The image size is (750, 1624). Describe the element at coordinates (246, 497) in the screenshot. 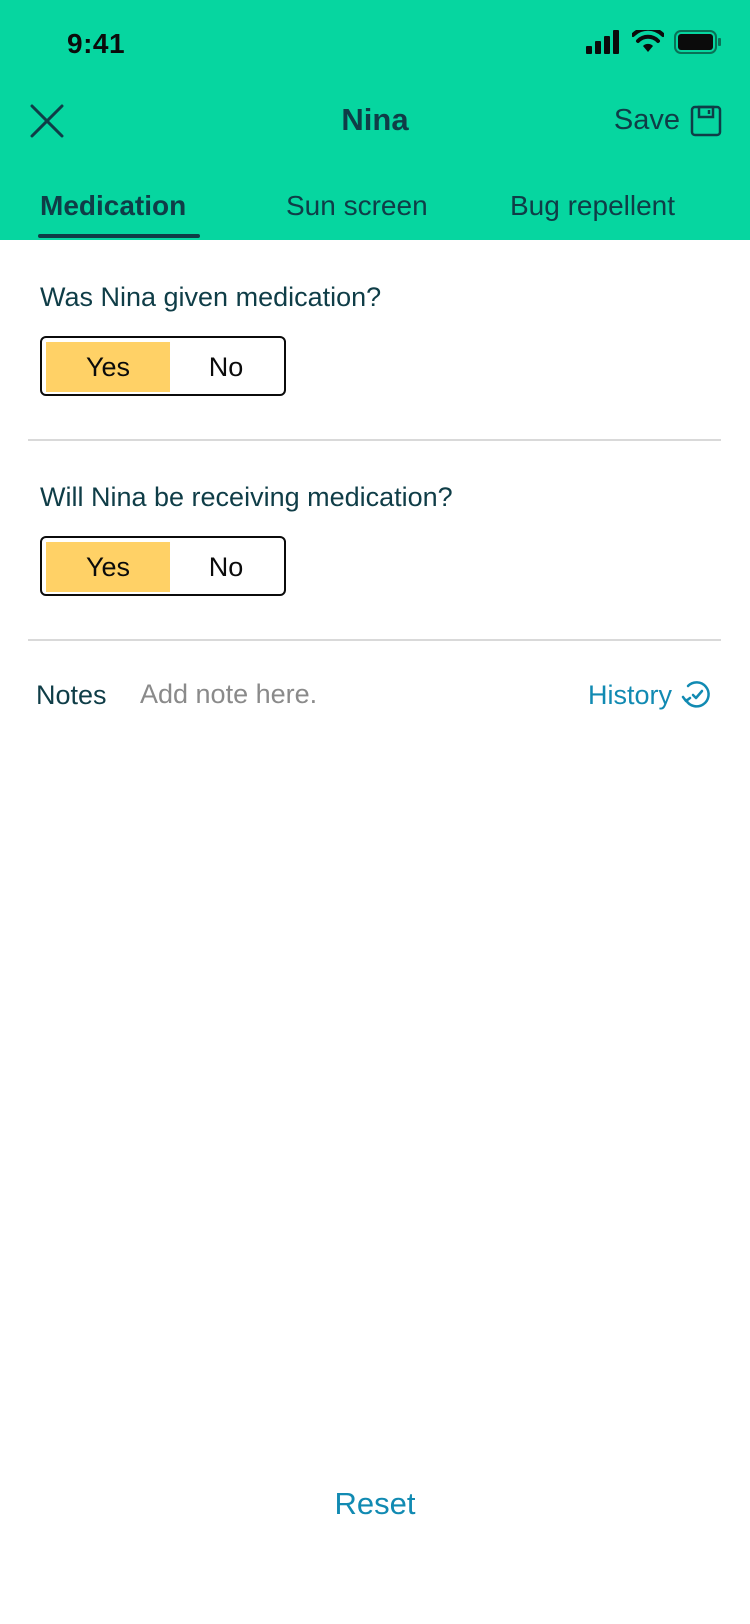

I see `question-label: Will Nina be receiving medication?` at that location.